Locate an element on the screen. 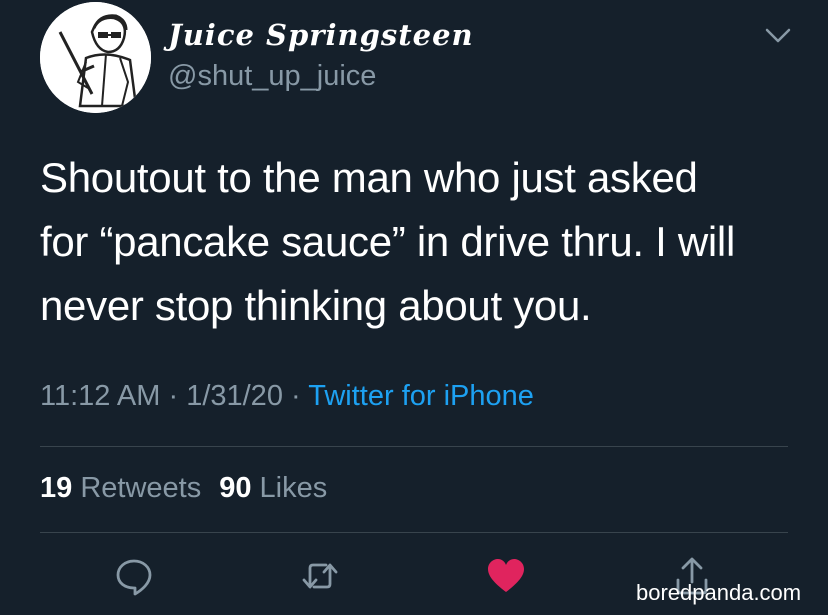 The image size is (828, 615). heart-icon is located at coordinates (506, 575).